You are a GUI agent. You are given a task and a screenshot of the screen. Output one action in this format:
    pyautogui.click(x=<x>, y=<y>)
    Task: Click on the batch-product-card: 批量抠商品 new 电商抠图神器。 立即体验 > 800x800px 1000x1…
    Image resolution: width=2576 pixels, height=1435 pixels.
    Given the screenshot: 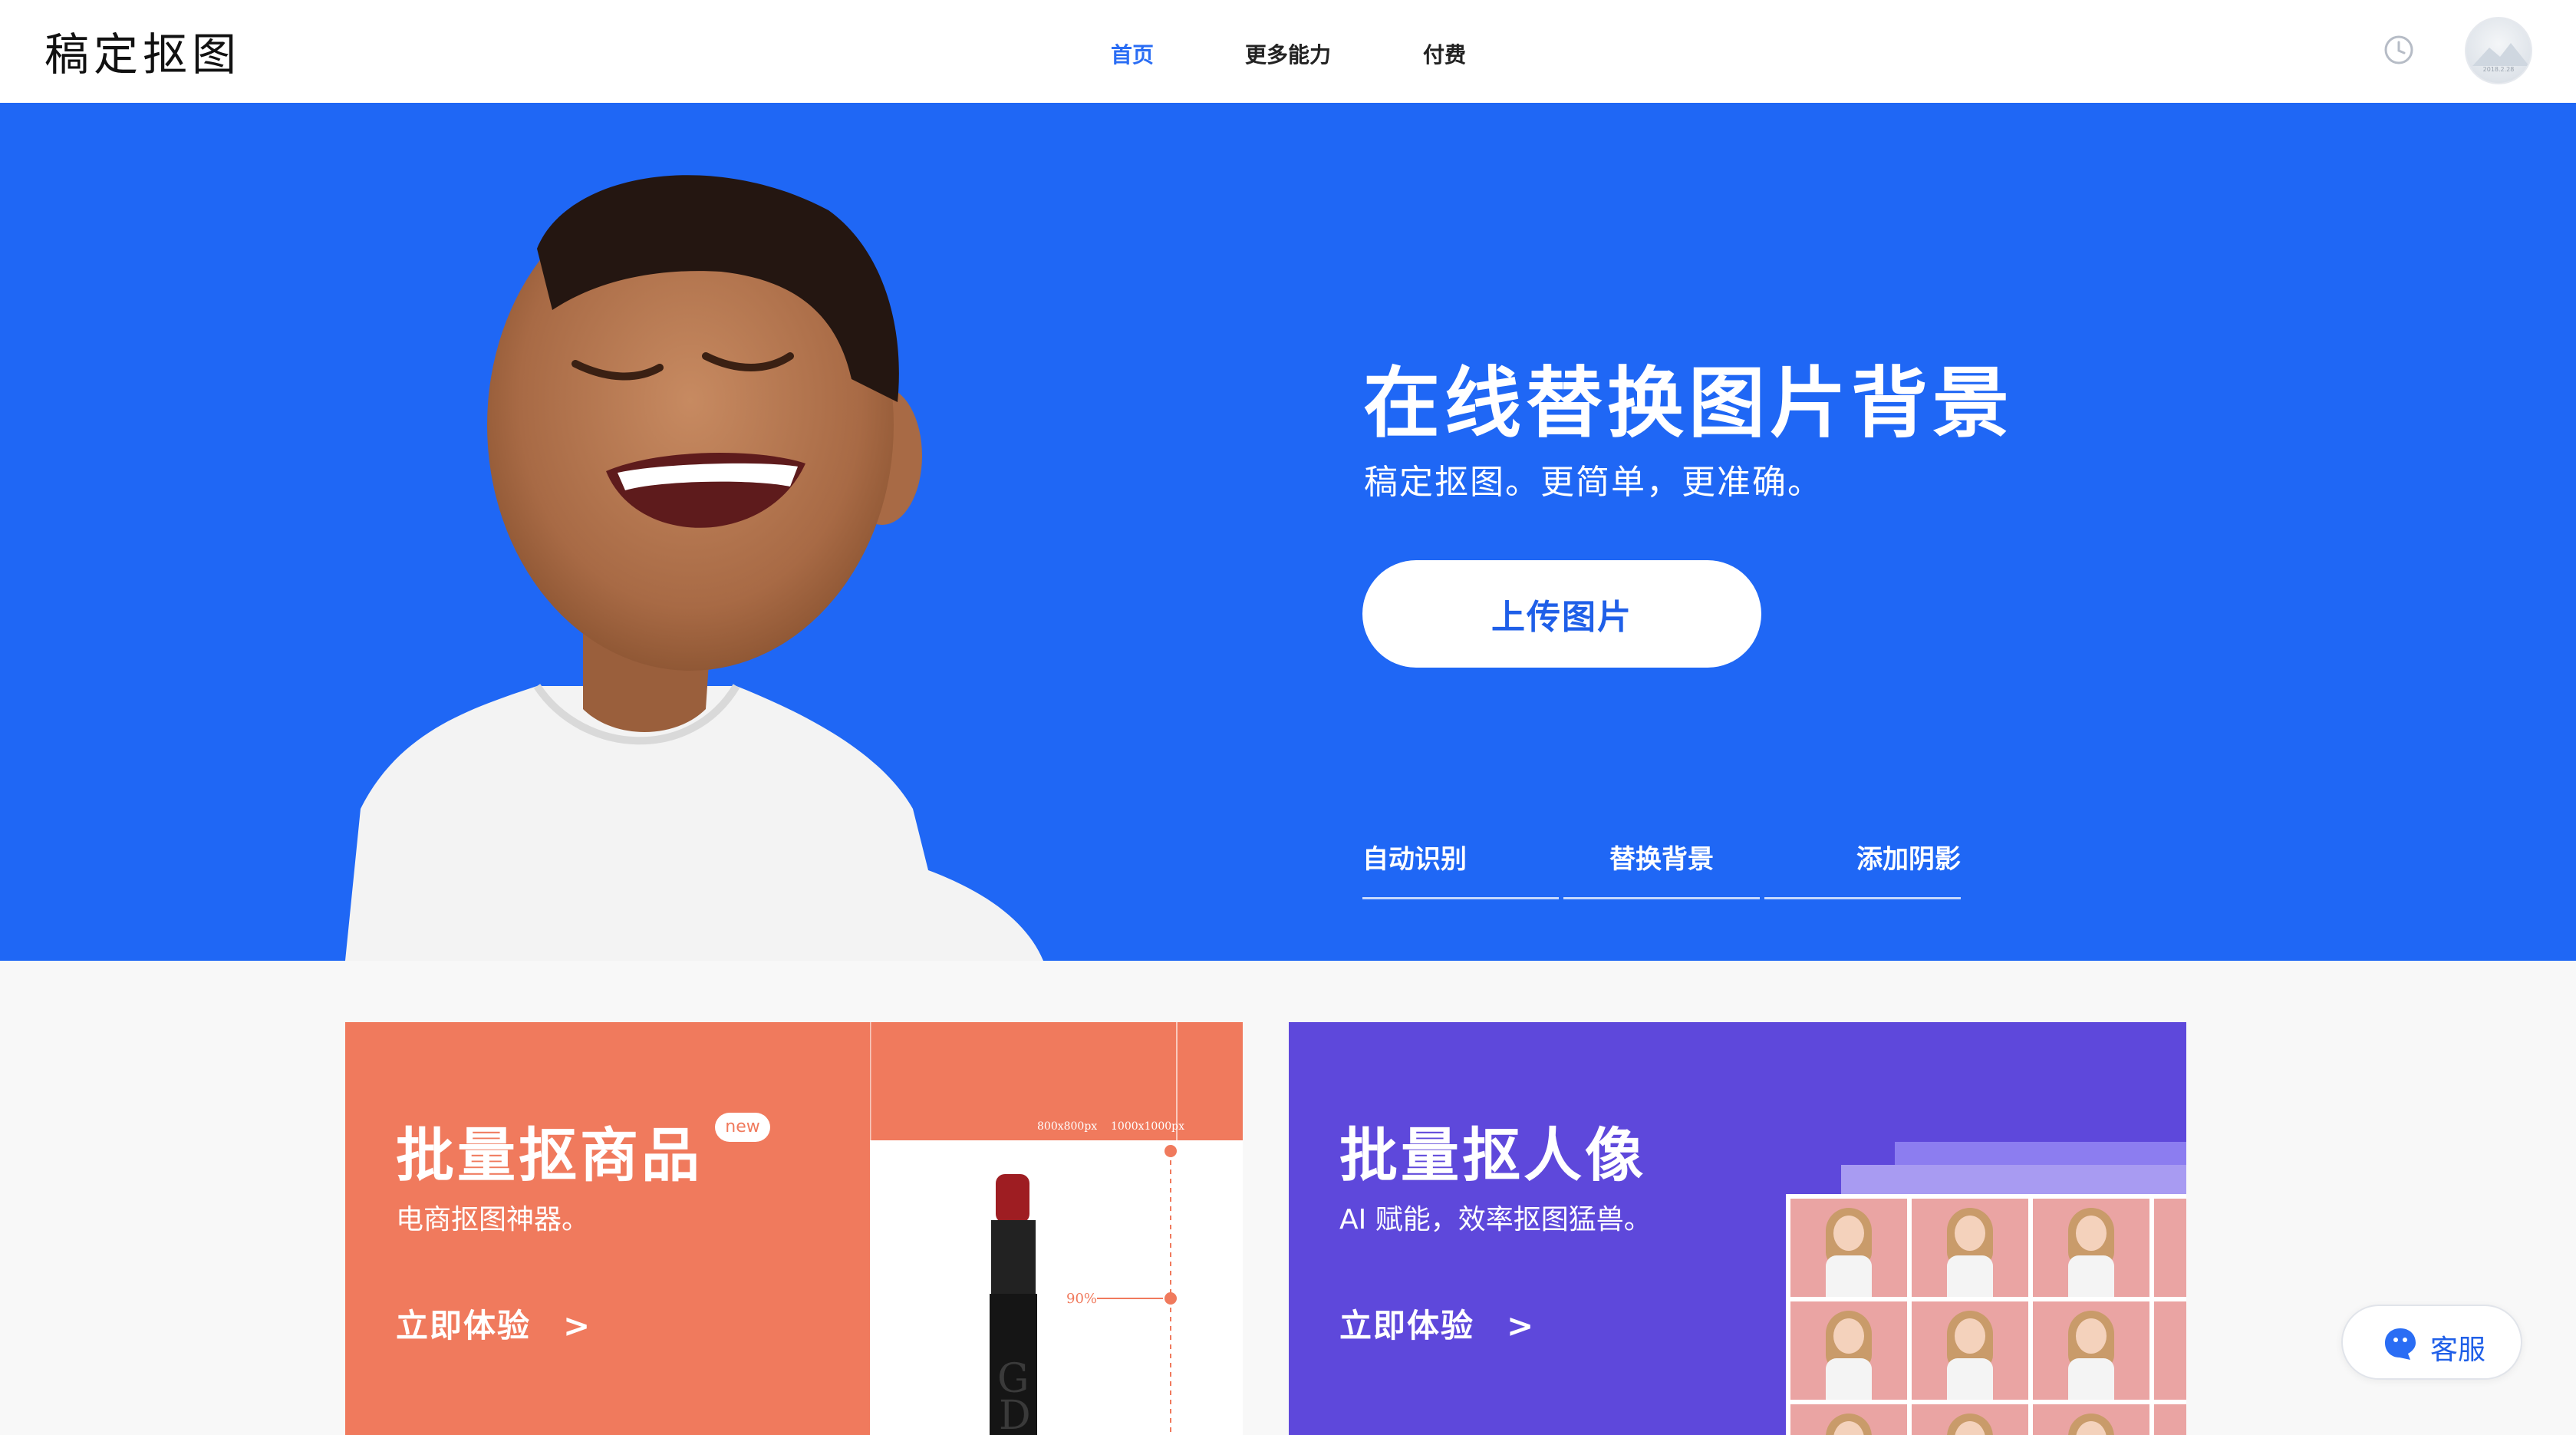 What is the action you would take?
    pyautogui.click(x=794, y=1228)
    